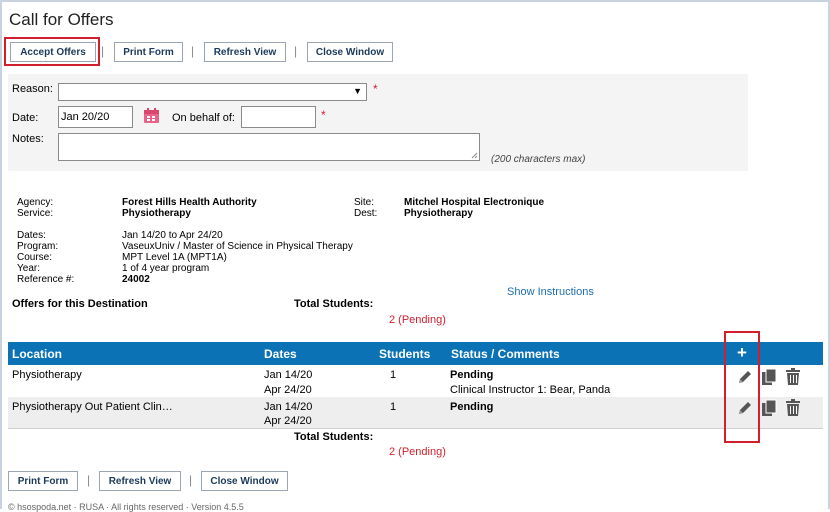 The height and width of the screenshot is (512, 830). What do you see at coordinates (32, 89) in the screenshot?
I see `reason-label: Reason:` at bounding box center [32, 89].